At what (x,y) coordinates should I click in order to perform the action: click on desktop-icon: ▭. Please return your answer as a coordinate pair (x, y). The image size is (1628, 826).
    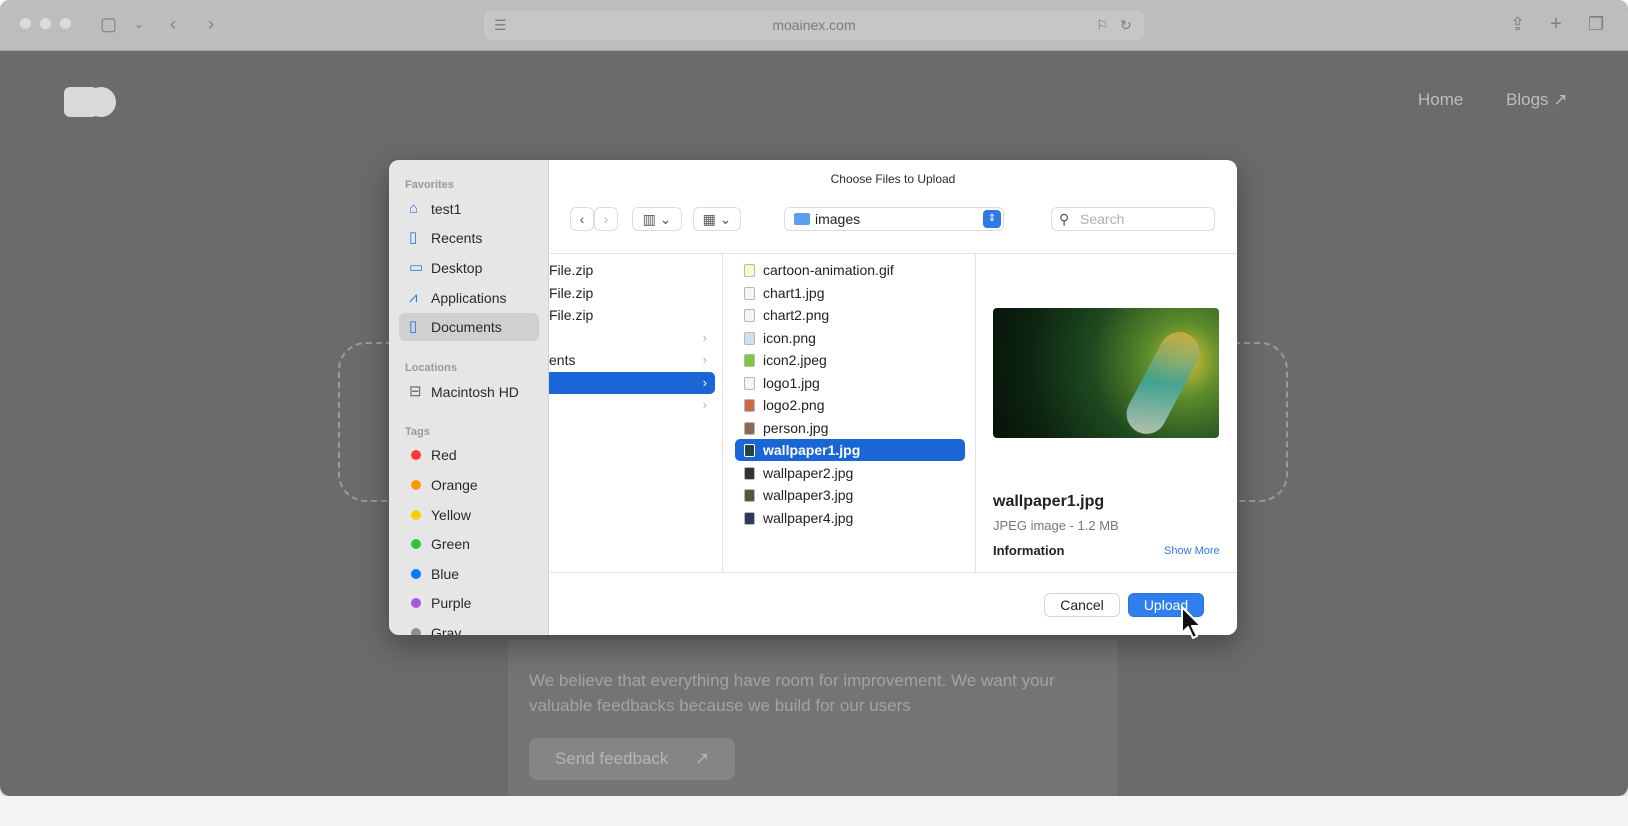
    Looking at the image, I should click on (416, 267).